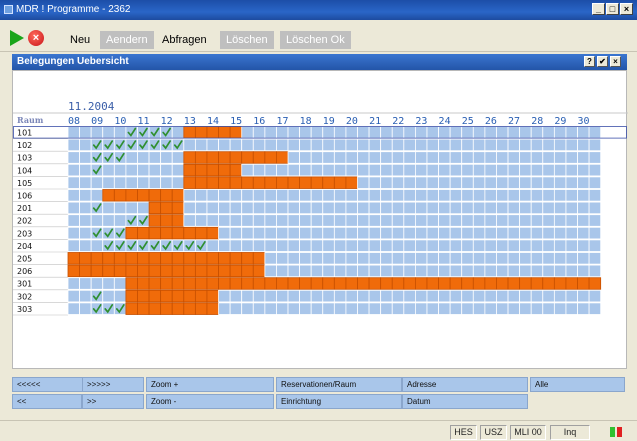 This screenshot has width=637, height=441. Describe the element at coordinates (36, 38) in the screenshot. I see `cancel-icon: ×` at that location.